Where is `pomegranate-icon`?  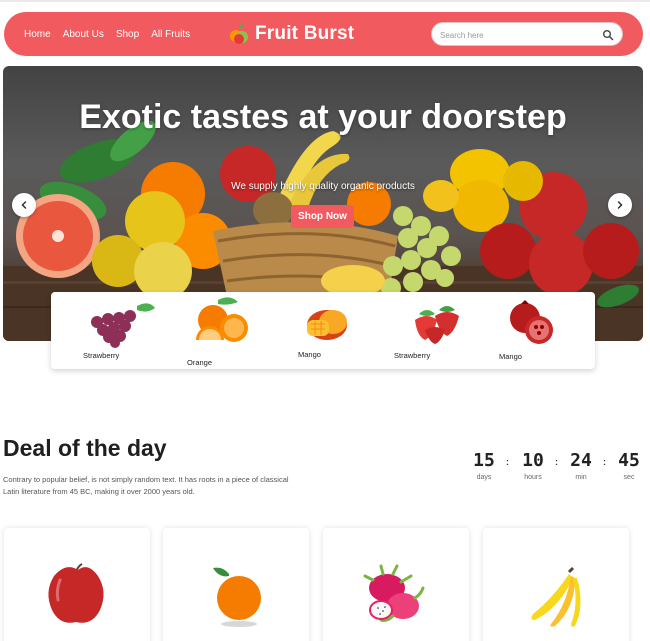 pomegranate-icon is located at coordinates (531, 322).